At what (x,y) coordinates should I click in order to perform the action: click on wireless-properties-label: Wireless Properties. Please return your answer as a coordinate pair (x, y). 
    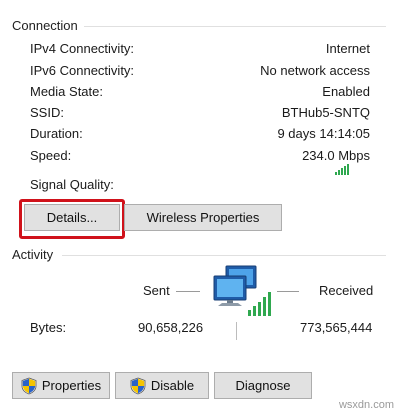
    Looking at the image, I should click on (203, 217).